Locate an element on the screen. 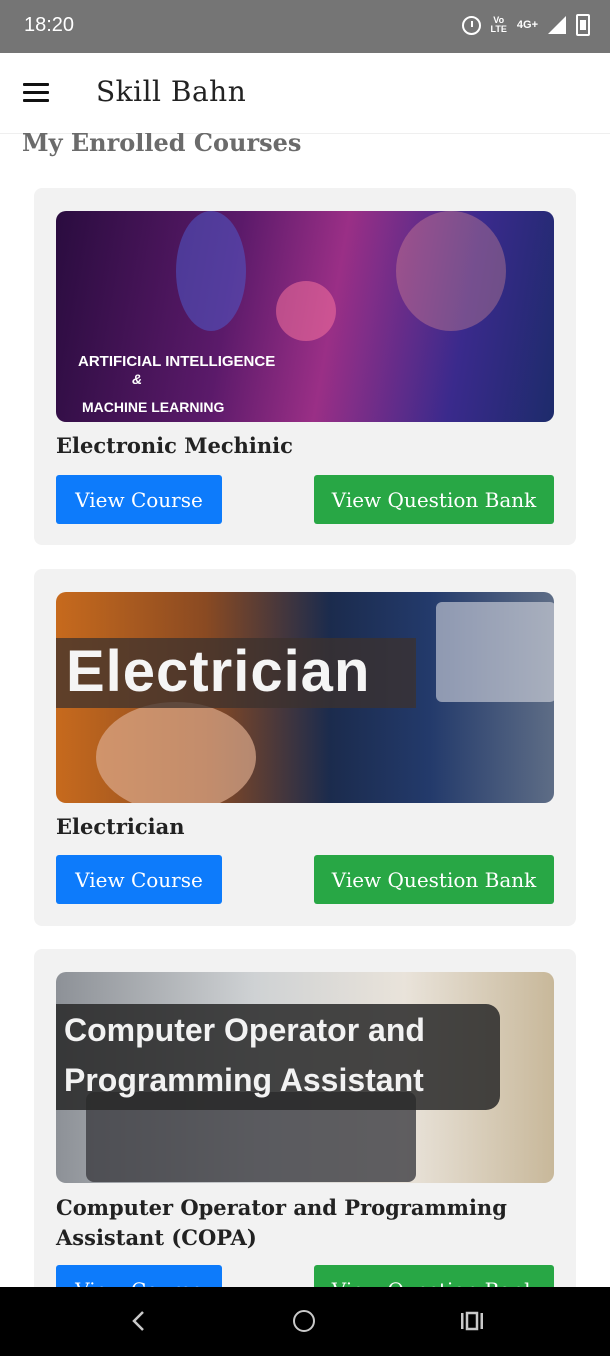 This screenshot has width=610, height=1356. home-icon is located at coordinates (304, 1321).